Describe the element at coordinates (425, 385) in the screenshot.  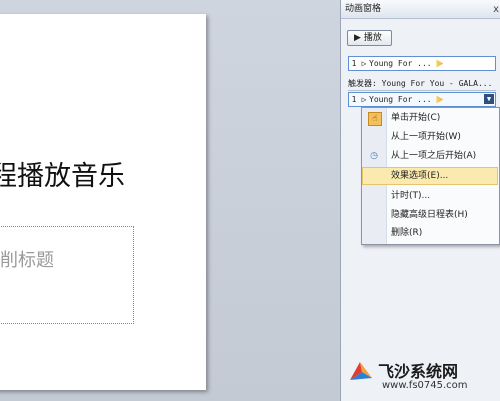
I see `watermark-url: www.fs0745.com` at that location.